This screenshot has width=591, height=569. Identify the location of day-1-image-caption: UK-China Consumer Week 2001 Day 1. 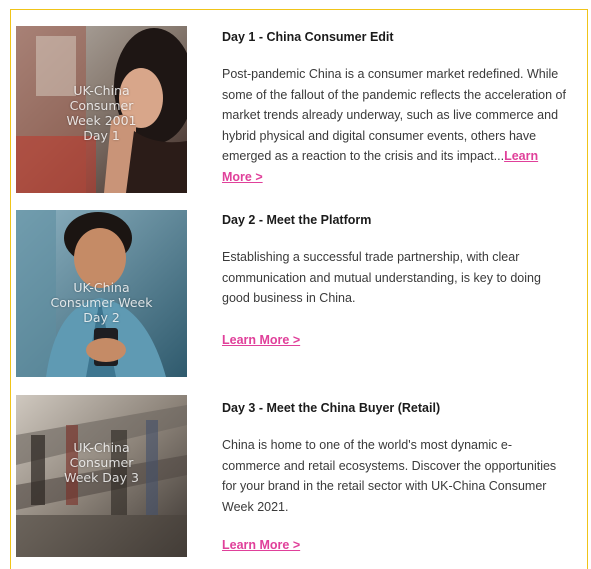
(101, 113).